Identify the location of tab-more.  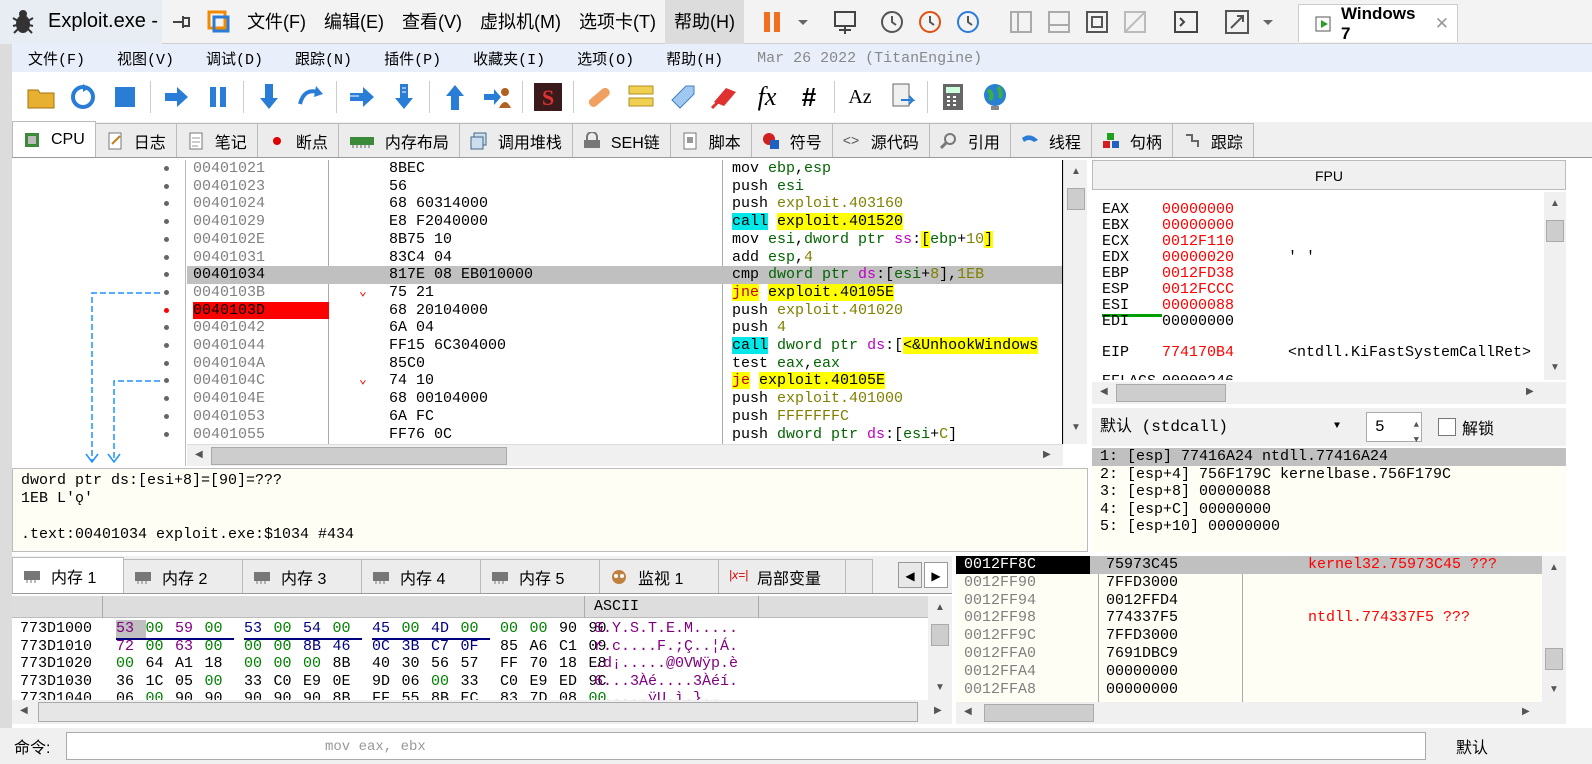
(859, 576).